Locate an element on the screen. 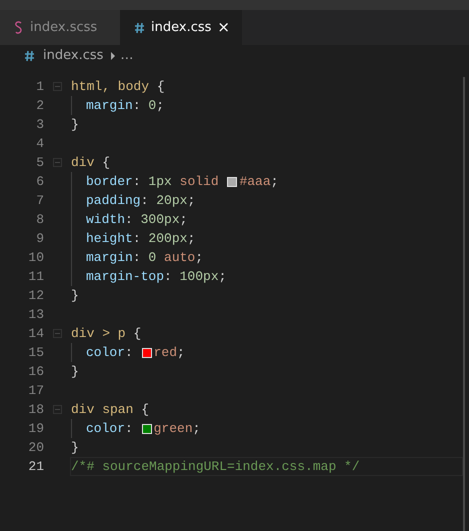  code-token: html, body is located at coordinates (110, 87).